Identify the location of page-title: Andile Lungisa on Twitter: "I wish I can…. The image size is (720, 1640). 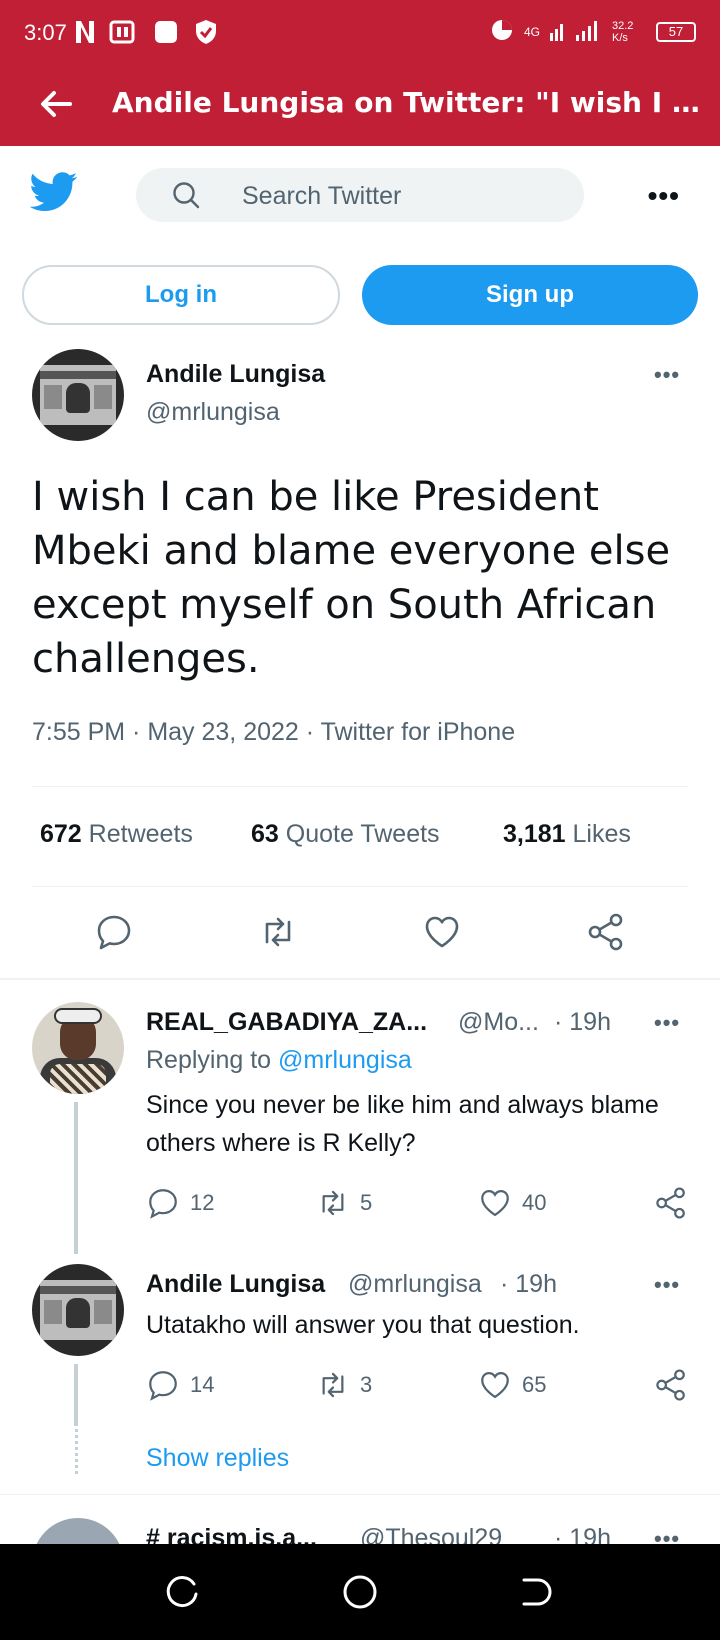
(407, 102).